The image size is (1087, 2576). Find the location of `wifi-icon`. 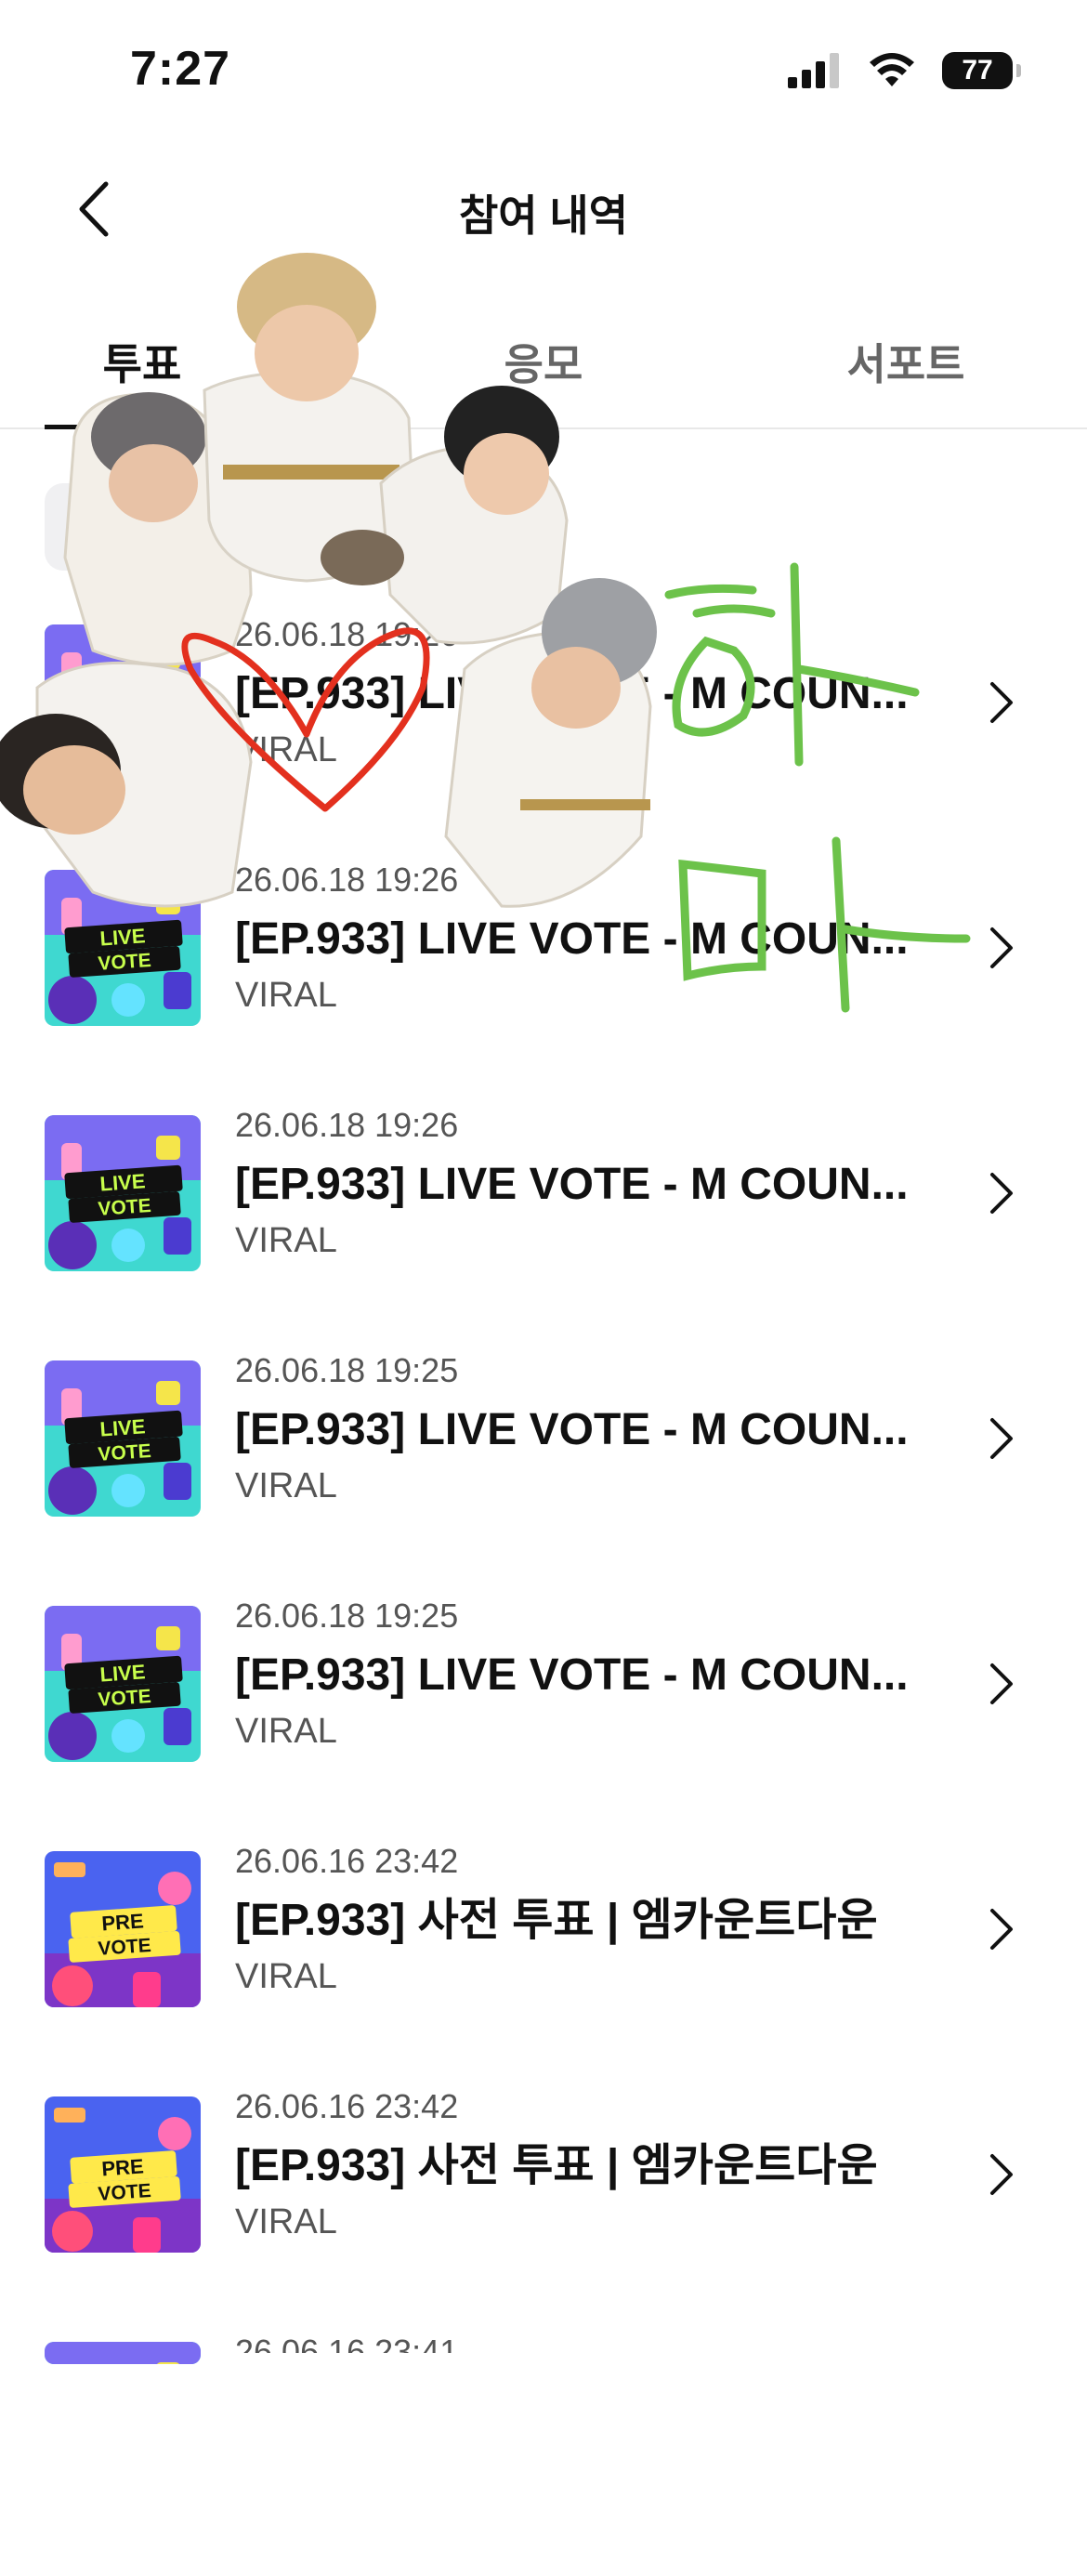

wifi-icon is located at coordinates (892, 69).